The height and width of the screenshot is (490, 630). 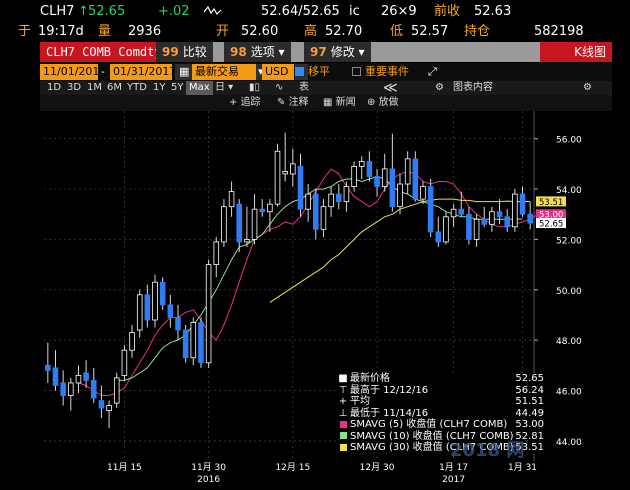 What do you see at coordinates (569, 342) in the screenshot?
I see `y-tick-label: 48.00` at bounding box center [569, 342].